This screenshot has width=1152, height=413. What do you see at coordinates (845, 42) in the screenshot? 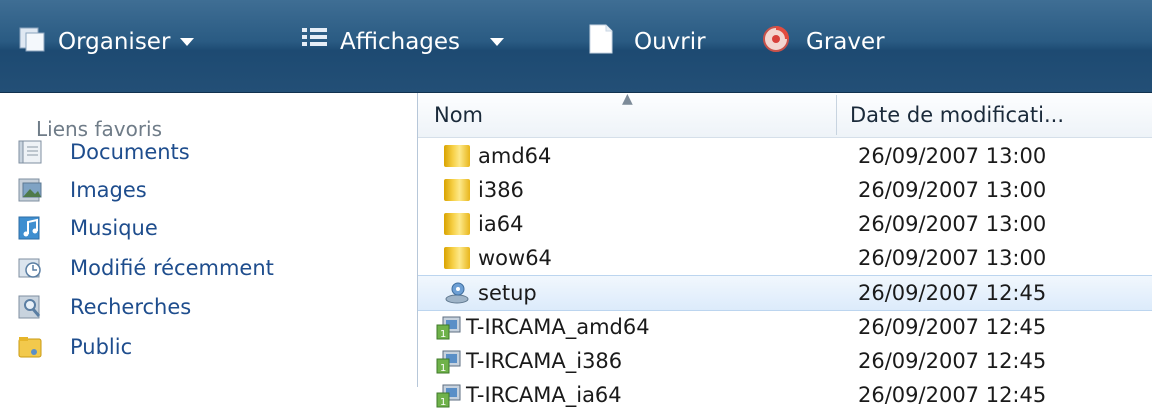
I see `burn-label: Graver` at bounding box center [845, 42].